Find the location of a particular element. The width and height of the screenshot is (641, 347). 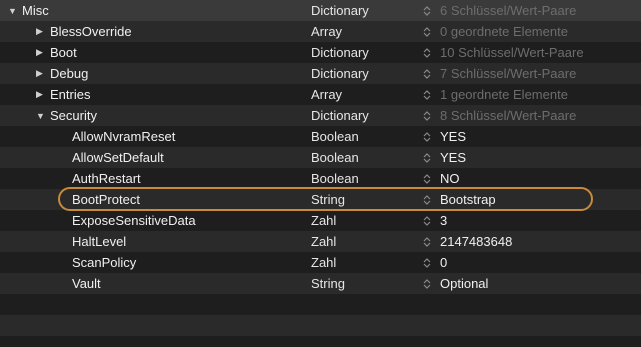

plist-row-scanpolicy: ScanPolicy Zahl 0 is located at coordinates (320, 262).